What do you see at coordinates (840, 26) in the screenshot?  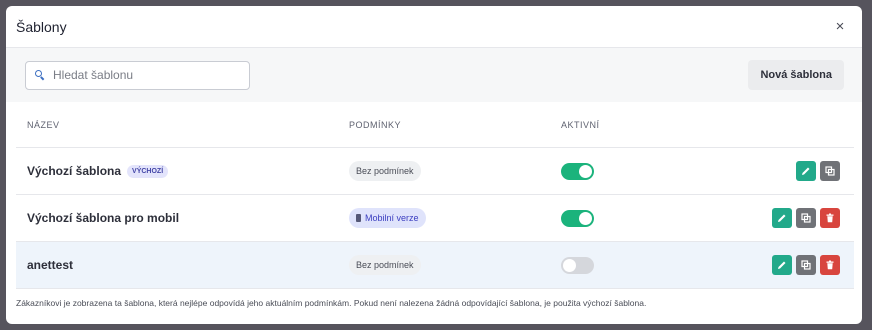 I see `close-icon: ×` at bounding box center [840, 26].